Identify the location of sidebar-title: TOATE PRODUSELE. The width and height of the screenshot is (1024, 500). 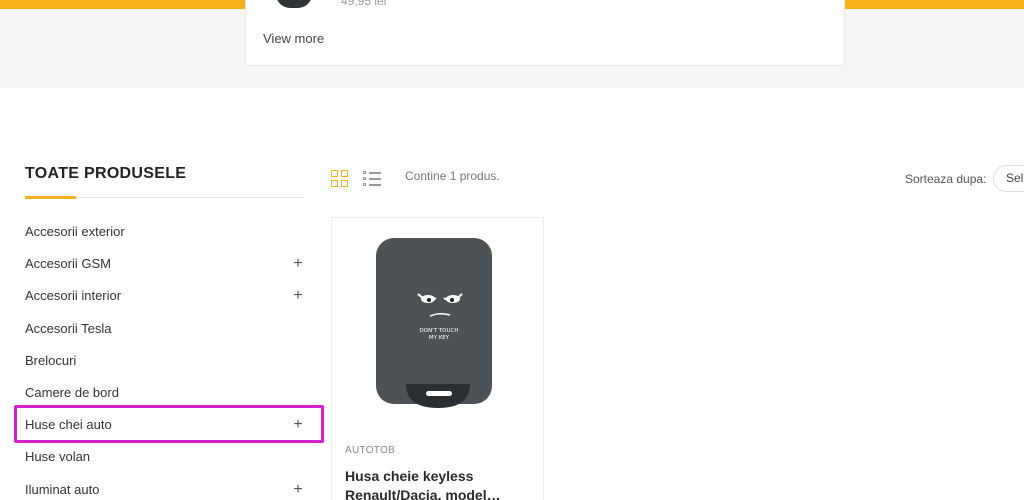
(106, 173).